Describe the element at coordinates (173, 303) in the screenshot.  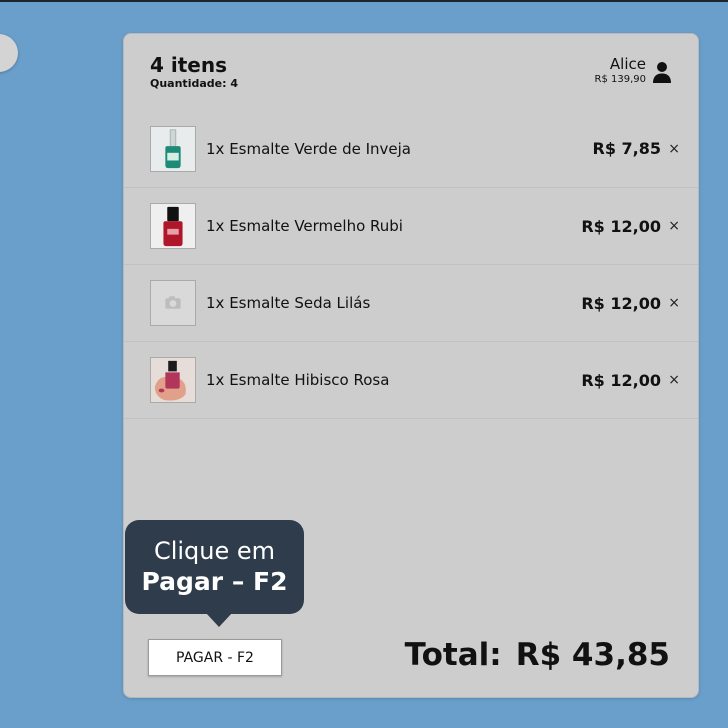
I see `camera-placeholder-icon` at that location.